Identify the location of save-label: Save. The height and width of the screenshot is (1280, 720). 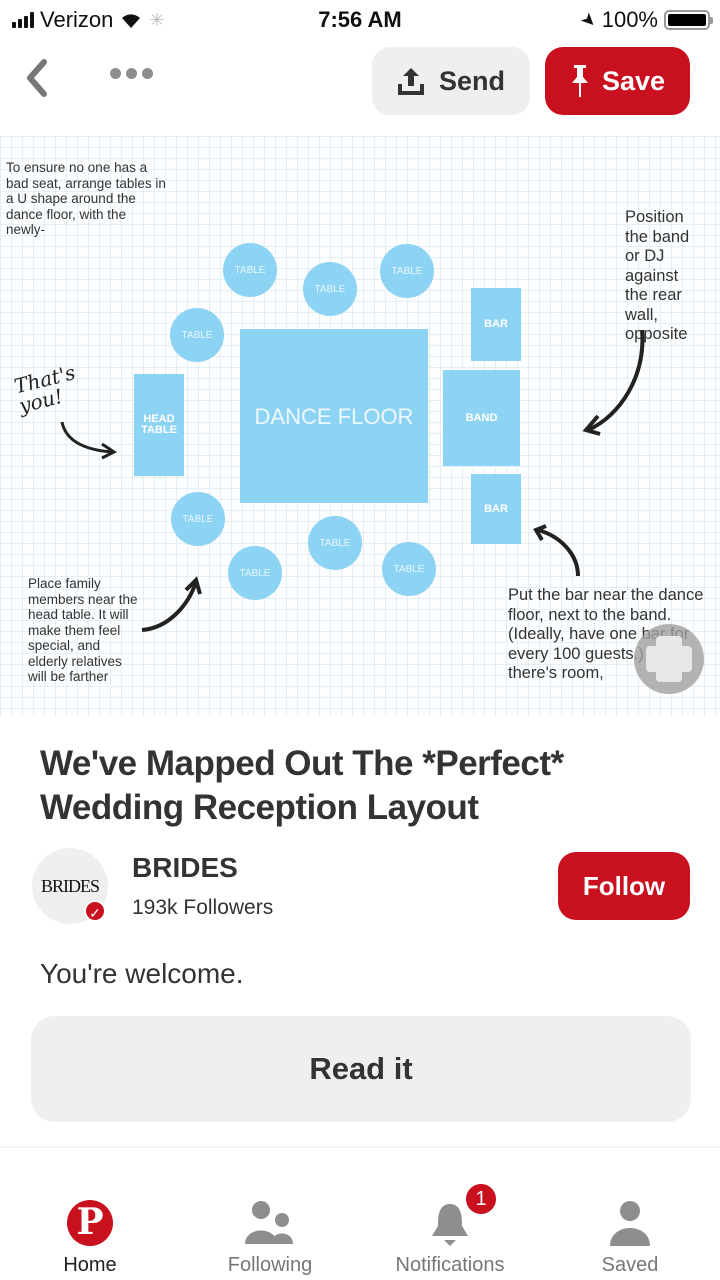
(633, 80).